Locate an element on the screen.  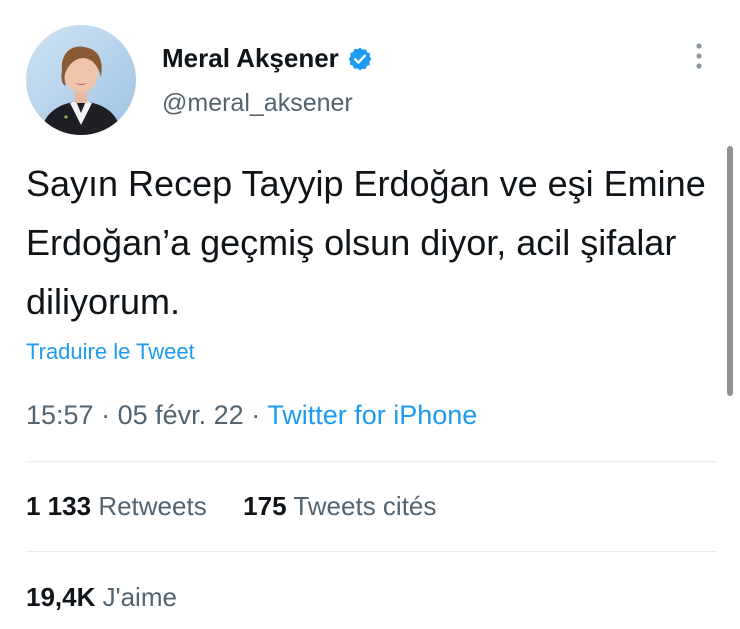
quote-tweets-count: 175 is located at coordinates (265, 506).